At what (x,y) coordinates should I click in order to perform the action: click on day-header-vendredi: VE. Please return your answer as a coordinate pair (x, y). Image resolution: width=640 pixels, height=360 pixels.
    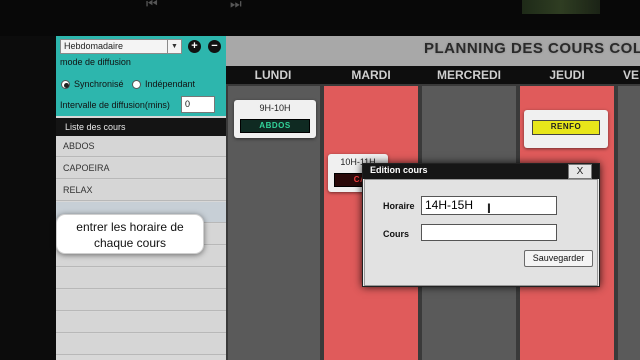
    Looking at the image, I should click on (630, 75).